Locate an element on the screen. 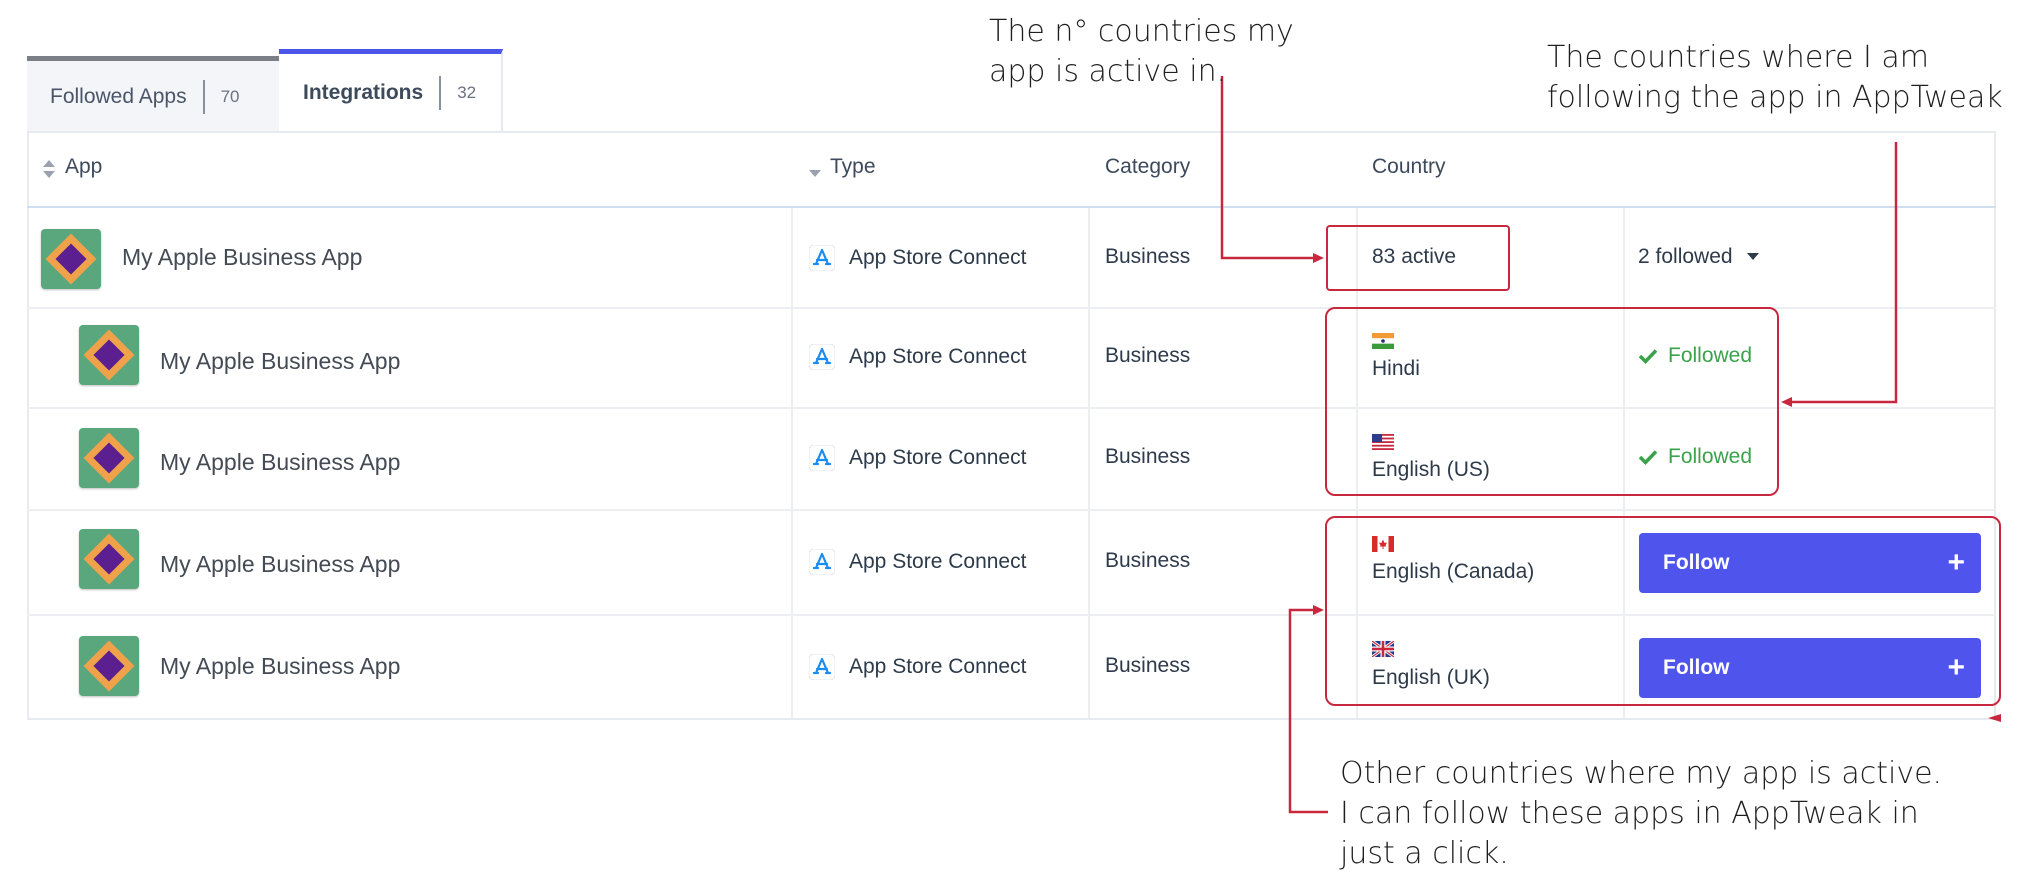  annotation-line: The countries where I am is located at coordinates (1738, 57).